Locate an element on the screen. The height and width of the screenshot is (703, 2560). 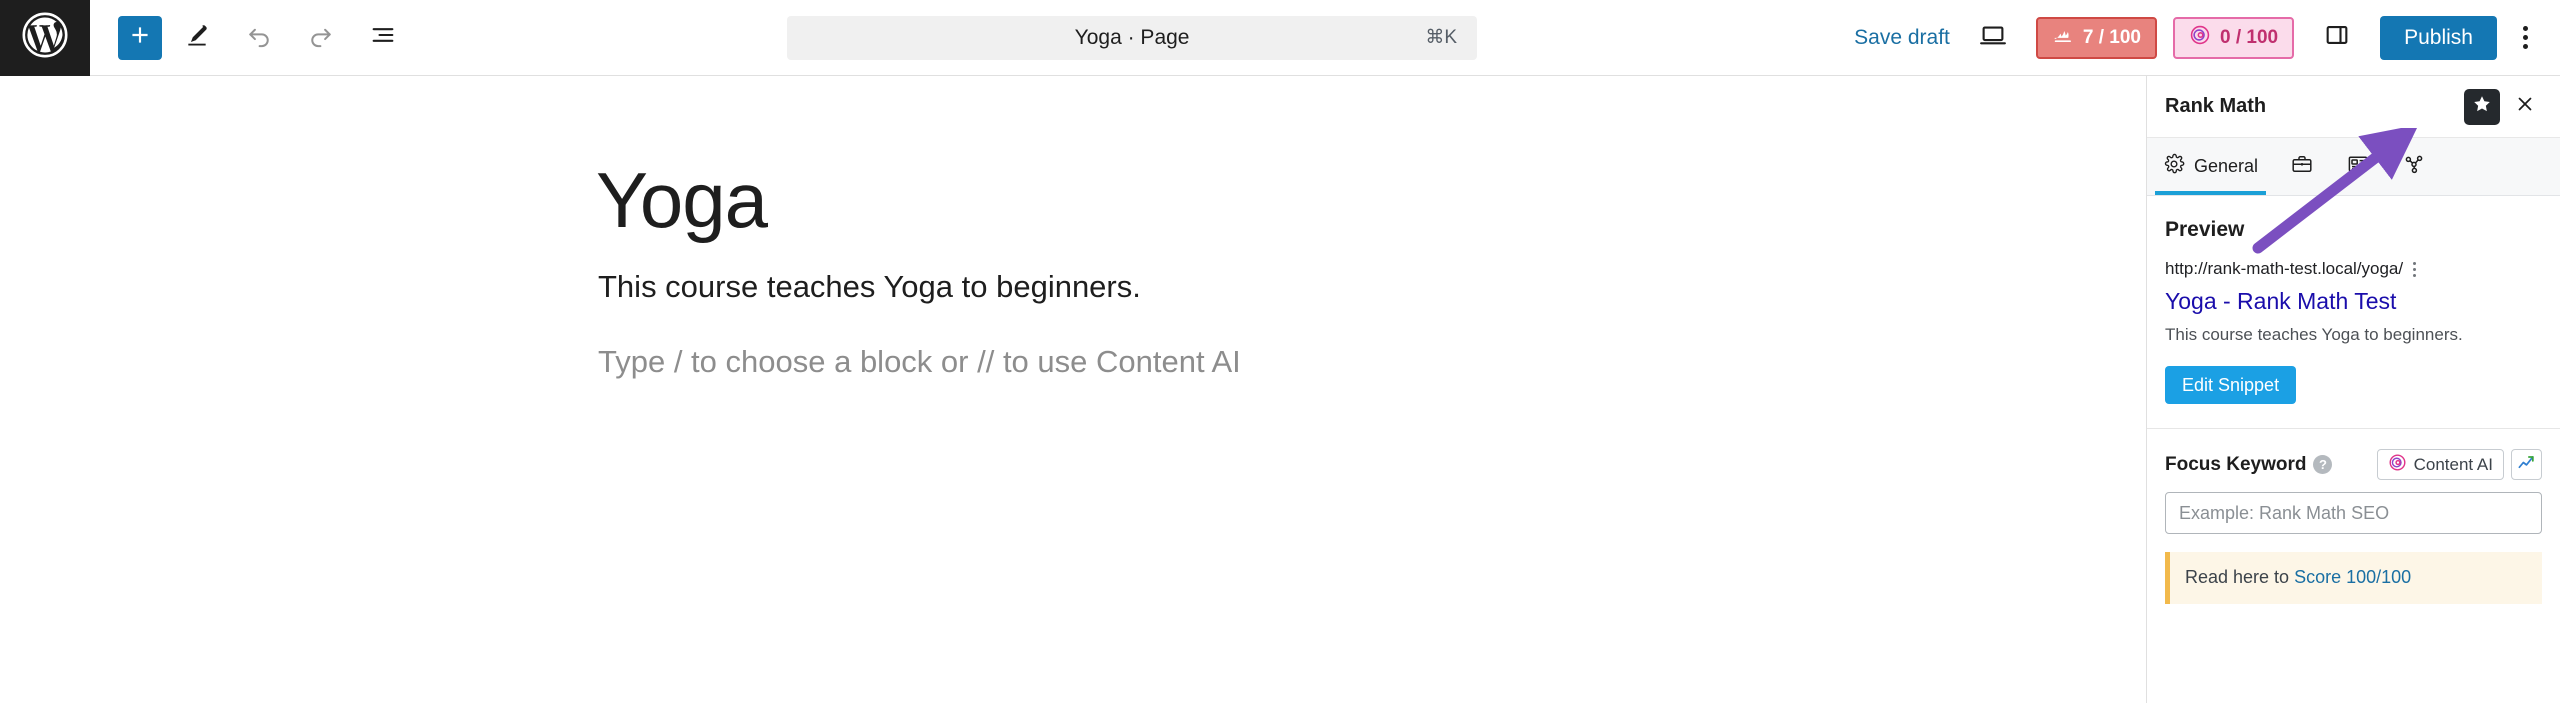
command-bar-title: Yoga · Page is located at coordinates (1132, 37).